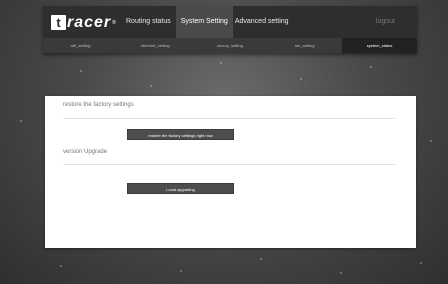 The image size is (448, 284). Describe the element at coordinates (180, 188) in the screenshot. I see `local-upgrade-button: Local upgrading` at that location.